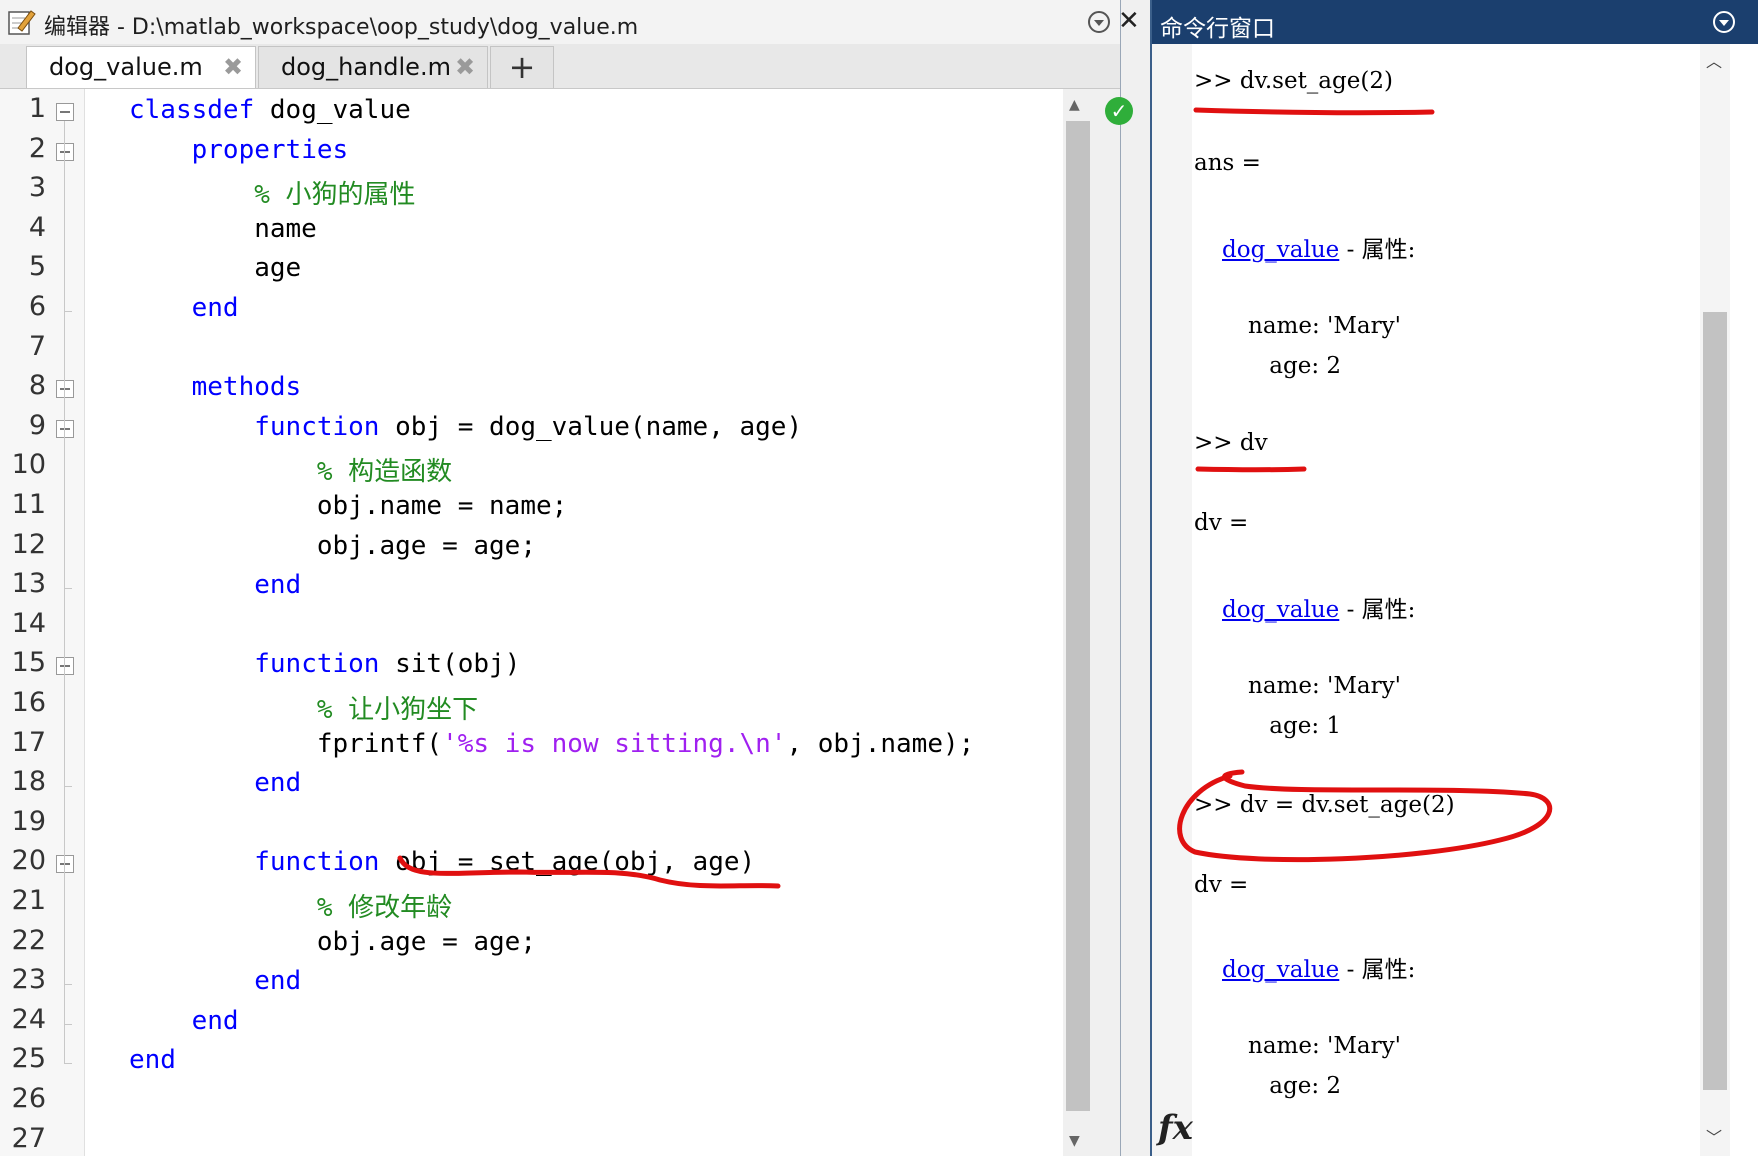  I want to click on command-line: >> dv, so click(1231, 443).